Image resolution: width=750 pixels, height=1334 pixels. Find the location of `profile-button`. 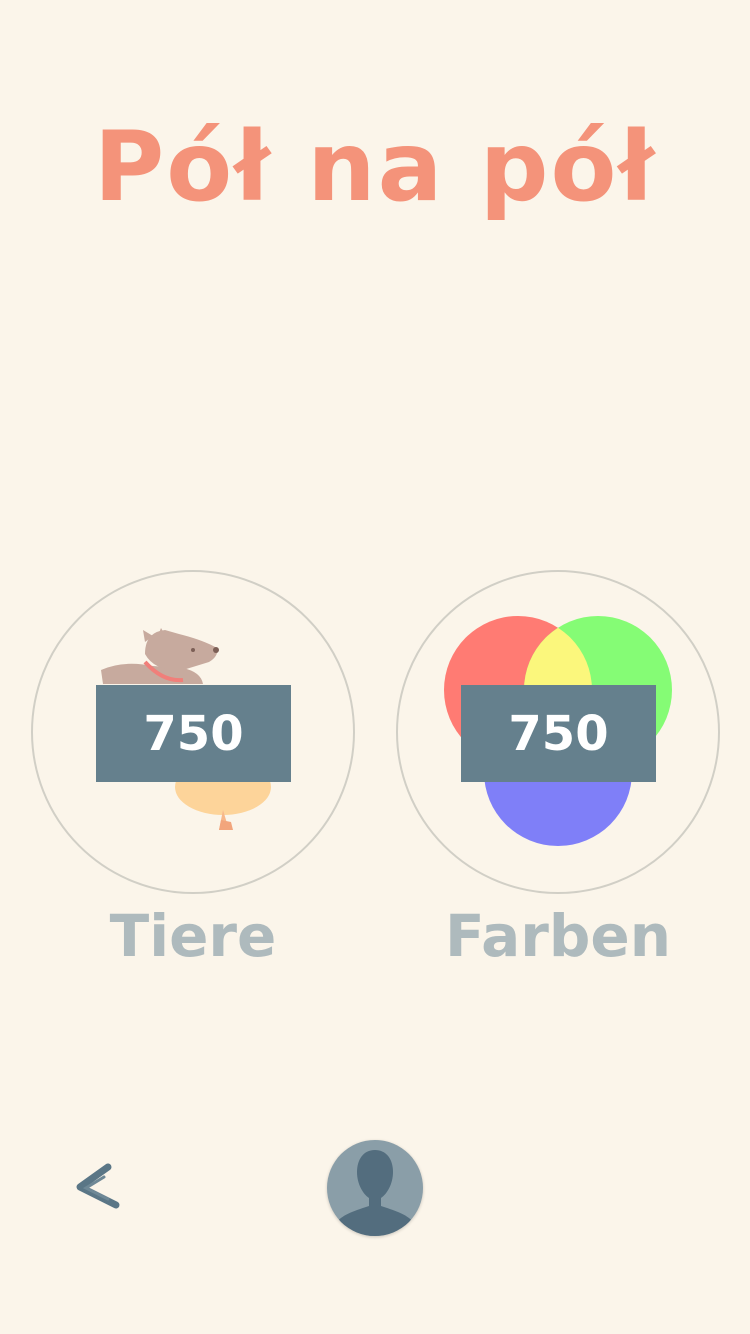

profile-button is located at coordinates (375, 1188).